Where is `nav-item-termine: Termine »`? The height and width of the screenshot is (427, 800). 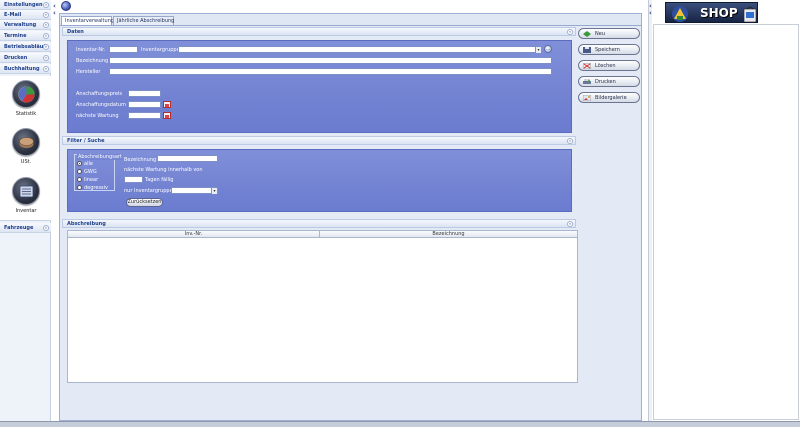 nav-item-termine: Termine » is located at coordinates (25, 36).